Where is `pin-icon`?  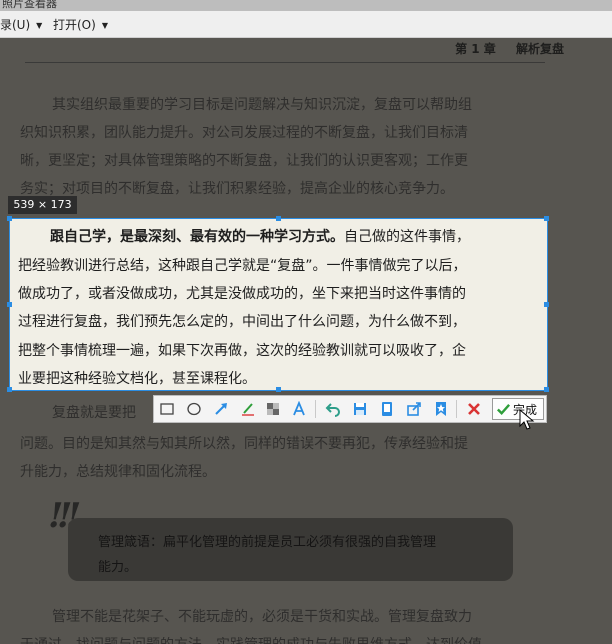 pin-icon is located at coordinates (387, 409).